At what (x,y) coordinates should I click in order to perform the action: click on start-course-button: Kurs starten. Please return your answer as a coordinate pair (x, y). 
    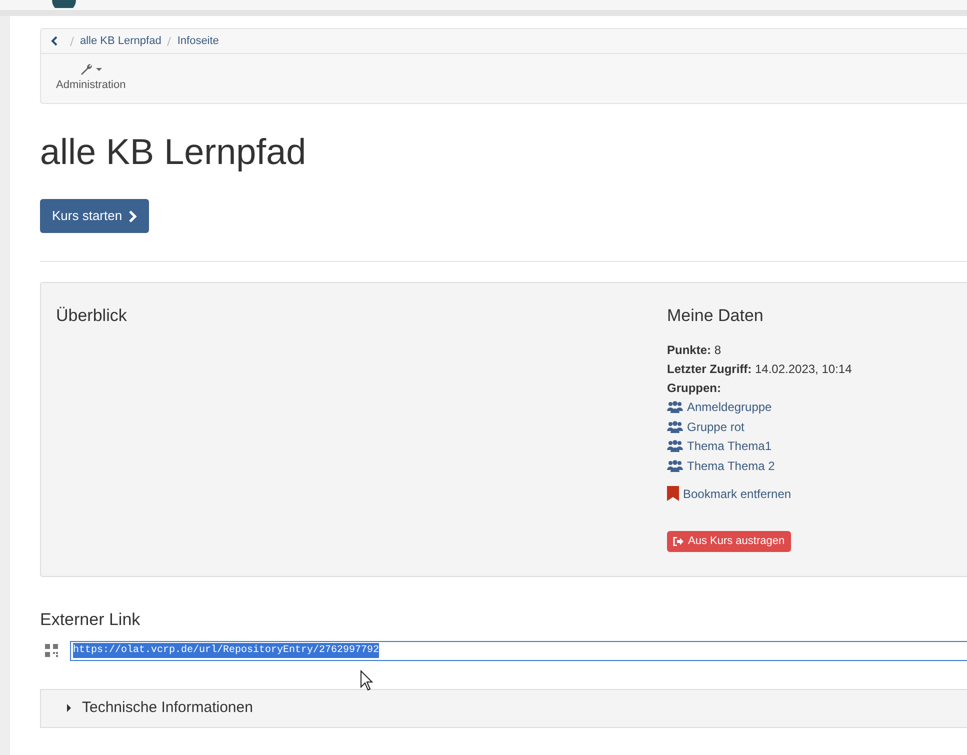
    Looking at the image, I should click on (95, 216).